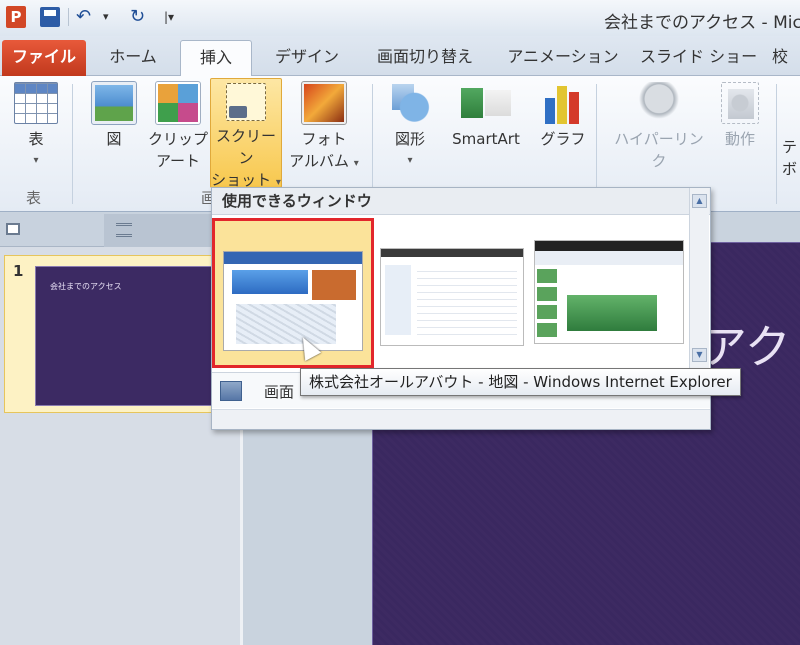 The image size is (800, 645). Describe the element at coordinates (13, 229) in the screenshot. I see `slides-tab-icon` at that location.